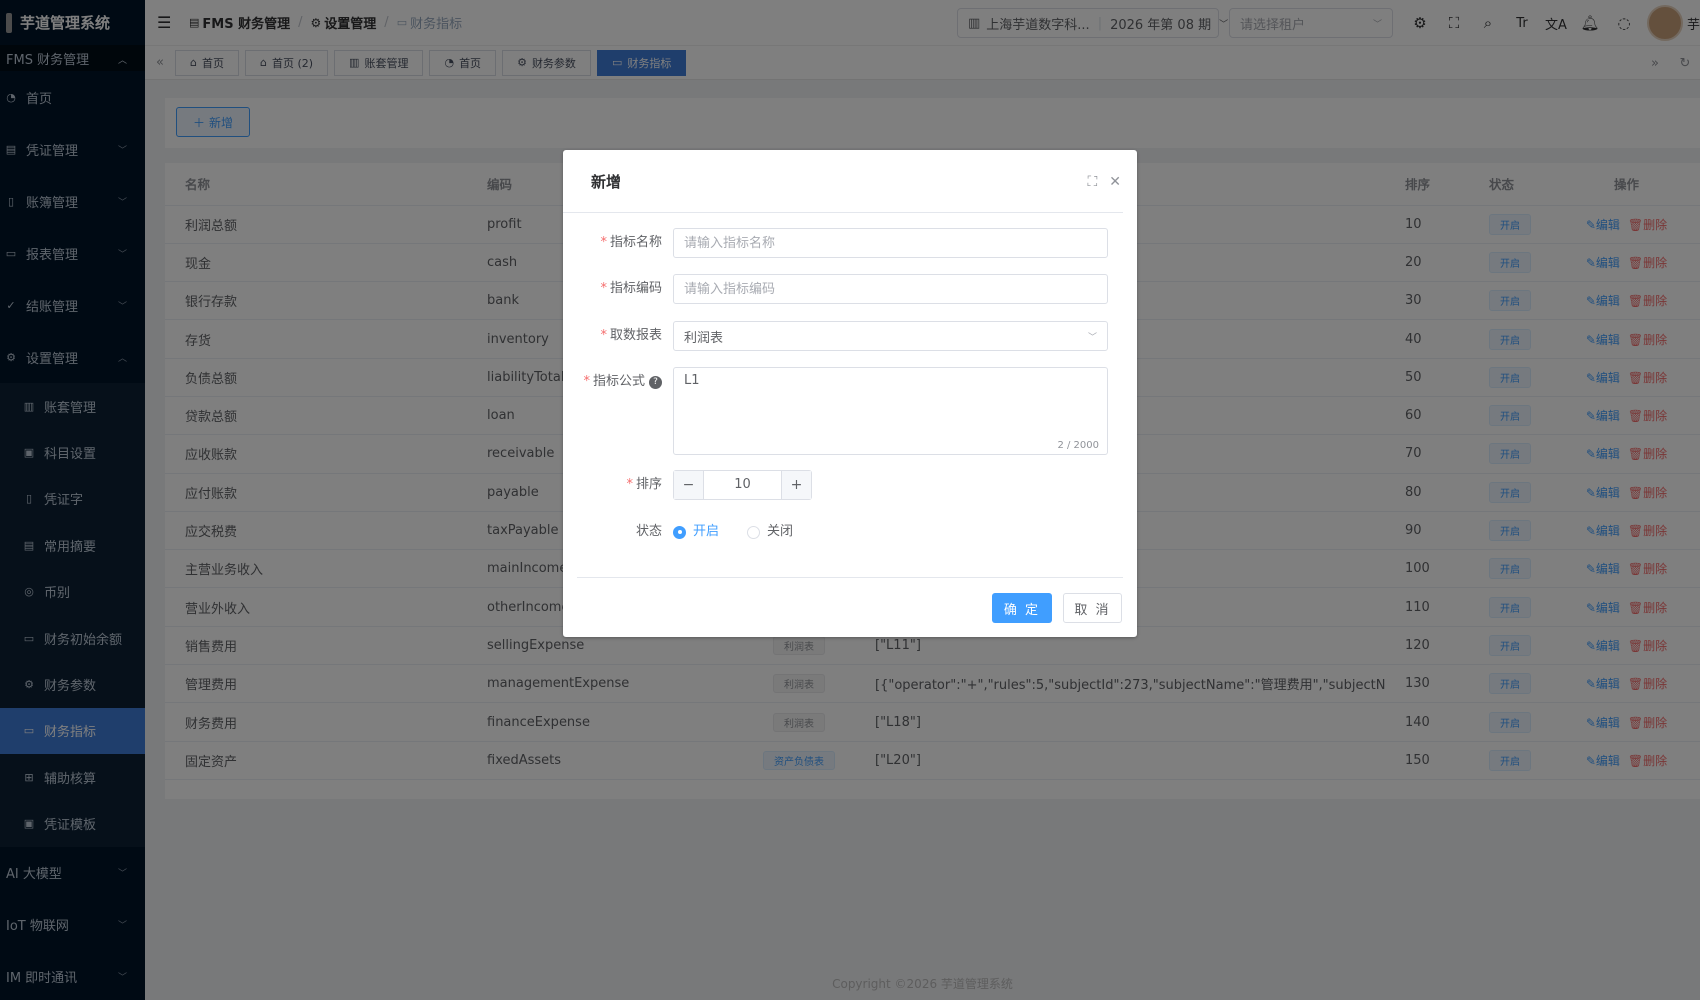 This screenshot has width=1700, height=1000. What do you see at coordinates (1078, 445) in the screenshot?
I see `char-counter: 2 / 2000` at bounding box center [1078, 445].